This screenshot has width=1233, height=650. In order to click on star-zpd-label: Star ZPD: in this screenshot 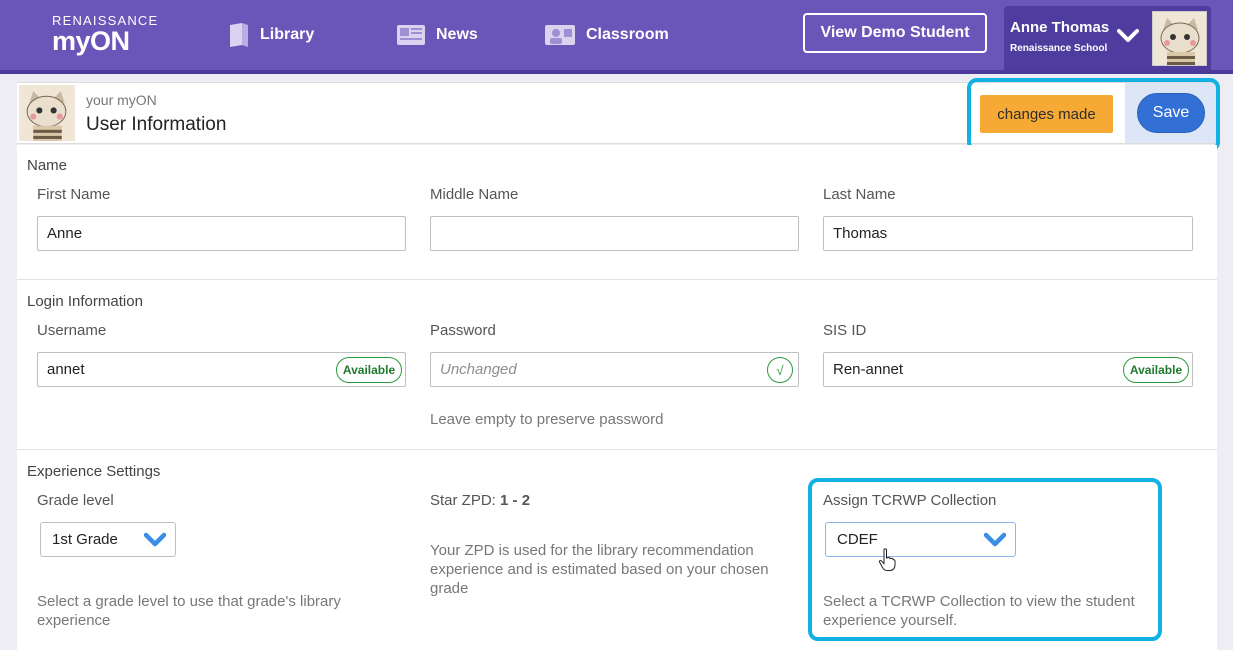, I will do `click(465, 500)`.